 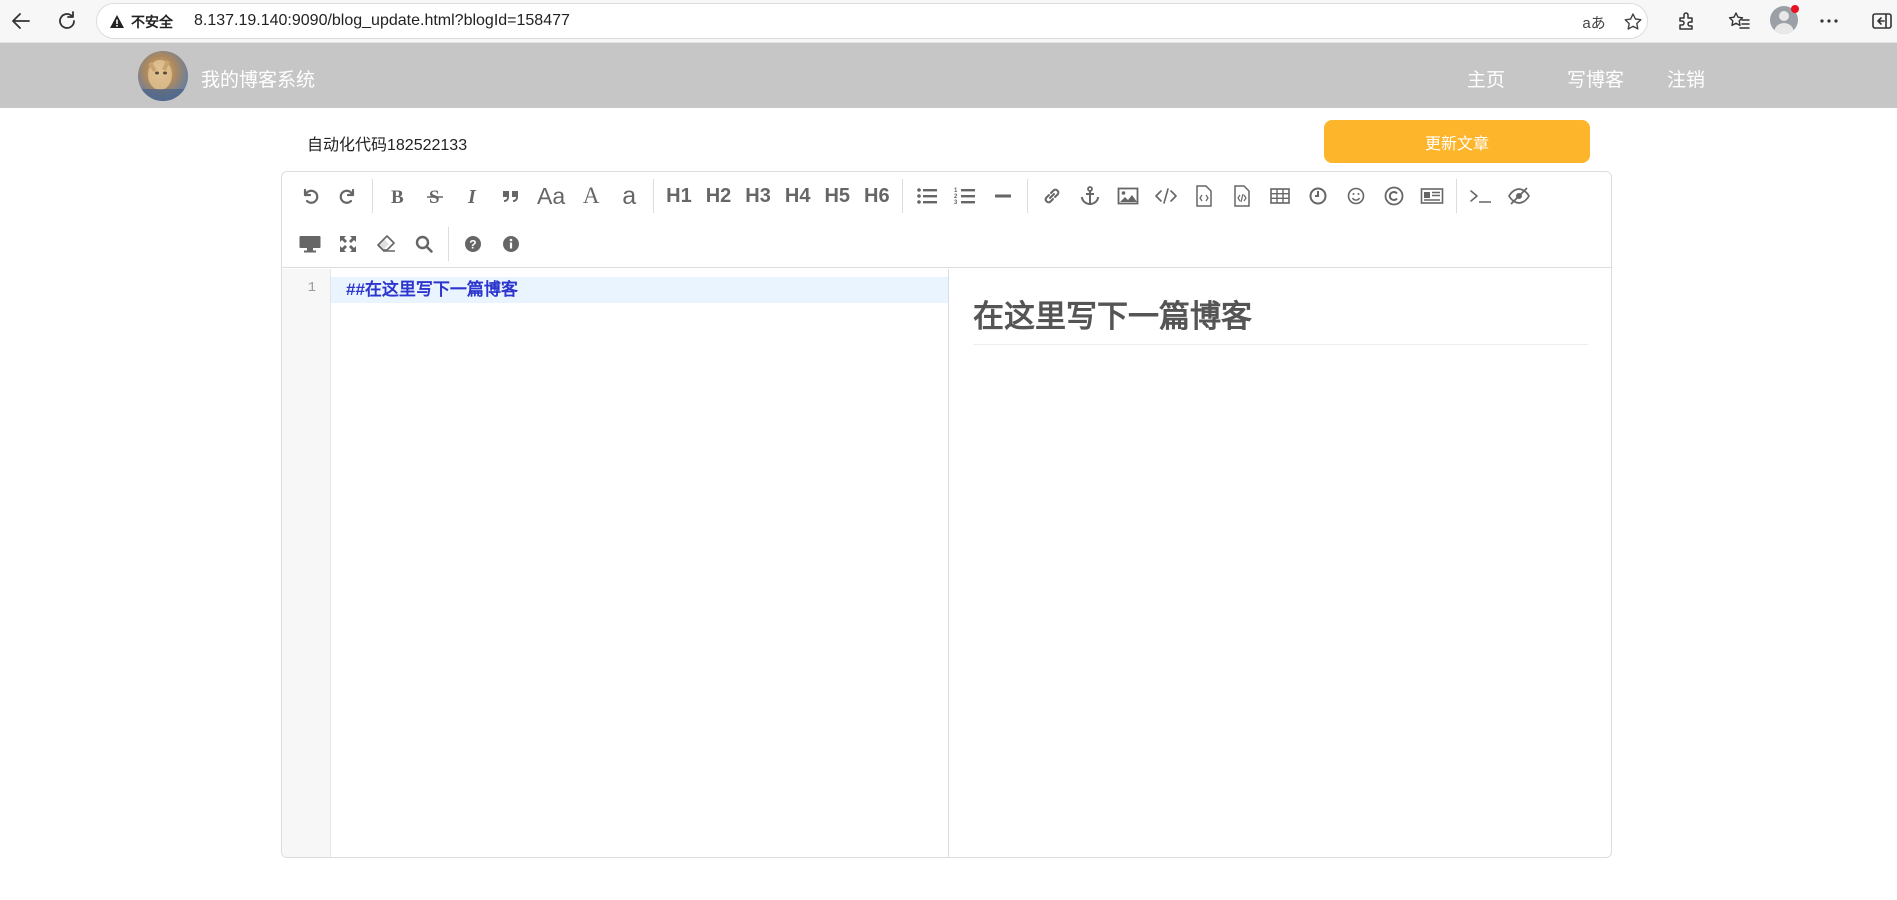 What do you see at coordinates (1356, 196) in the screenshot?
I see `emoji-icon` at bounding box center [1356, 196].